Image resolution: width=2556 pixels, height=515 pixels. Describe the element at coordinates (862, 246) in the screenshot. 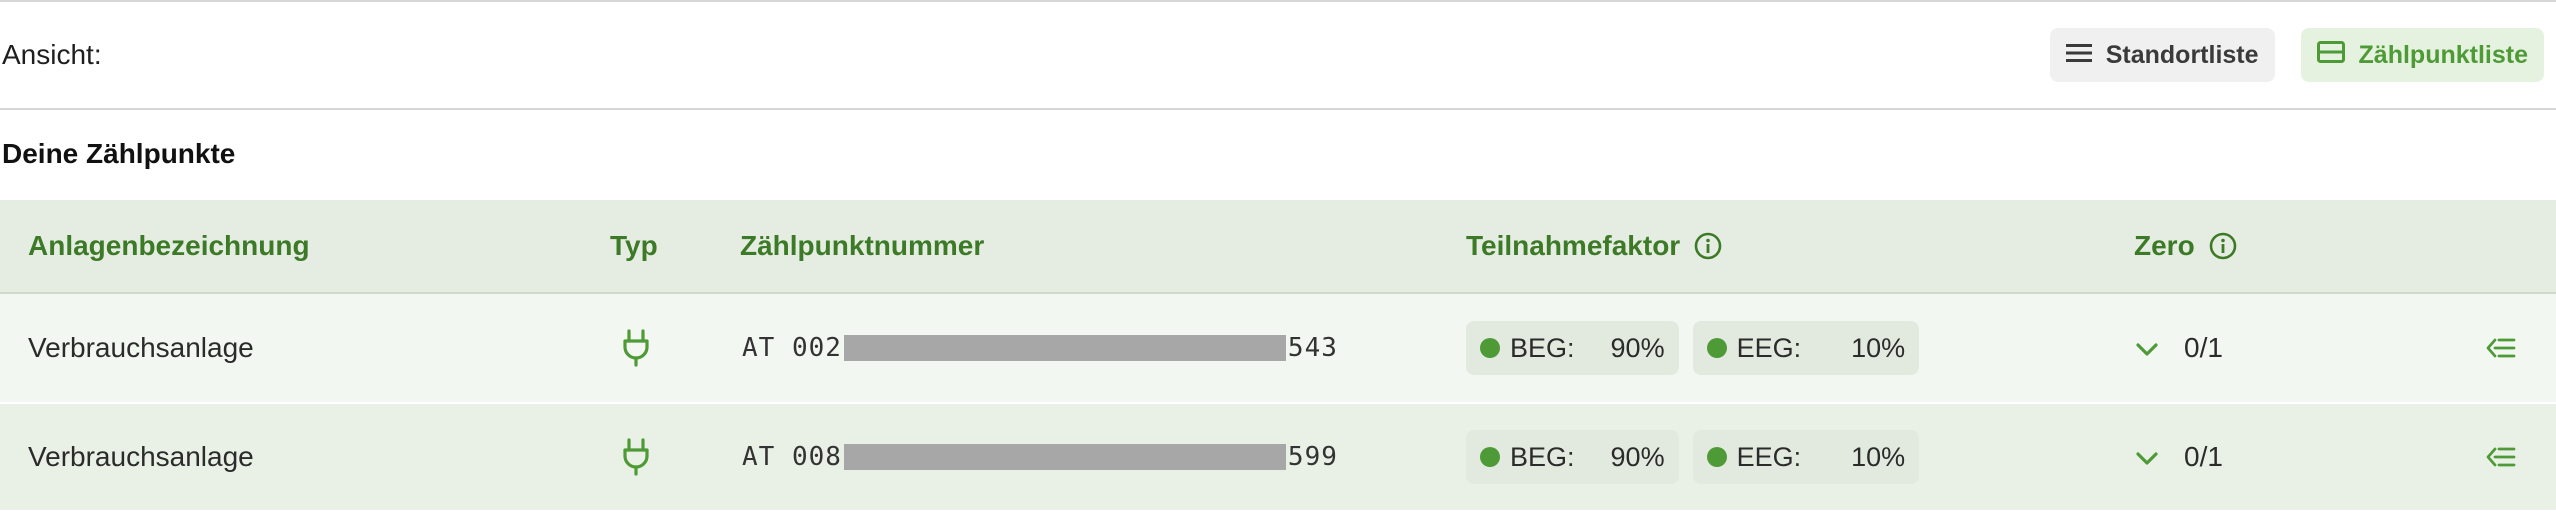

I see `header-number: Zählpunktnummer` at that location.